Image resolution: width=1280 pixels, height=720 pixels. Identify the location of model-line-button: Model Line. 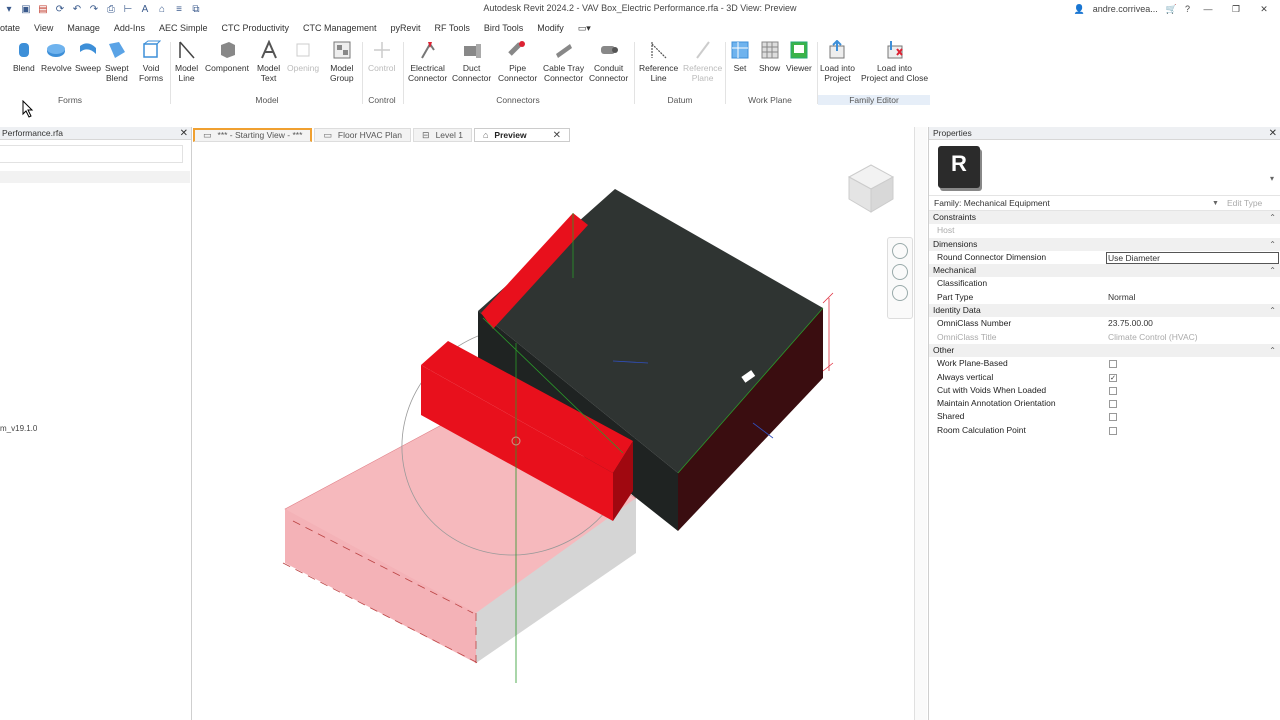
(186, 61).